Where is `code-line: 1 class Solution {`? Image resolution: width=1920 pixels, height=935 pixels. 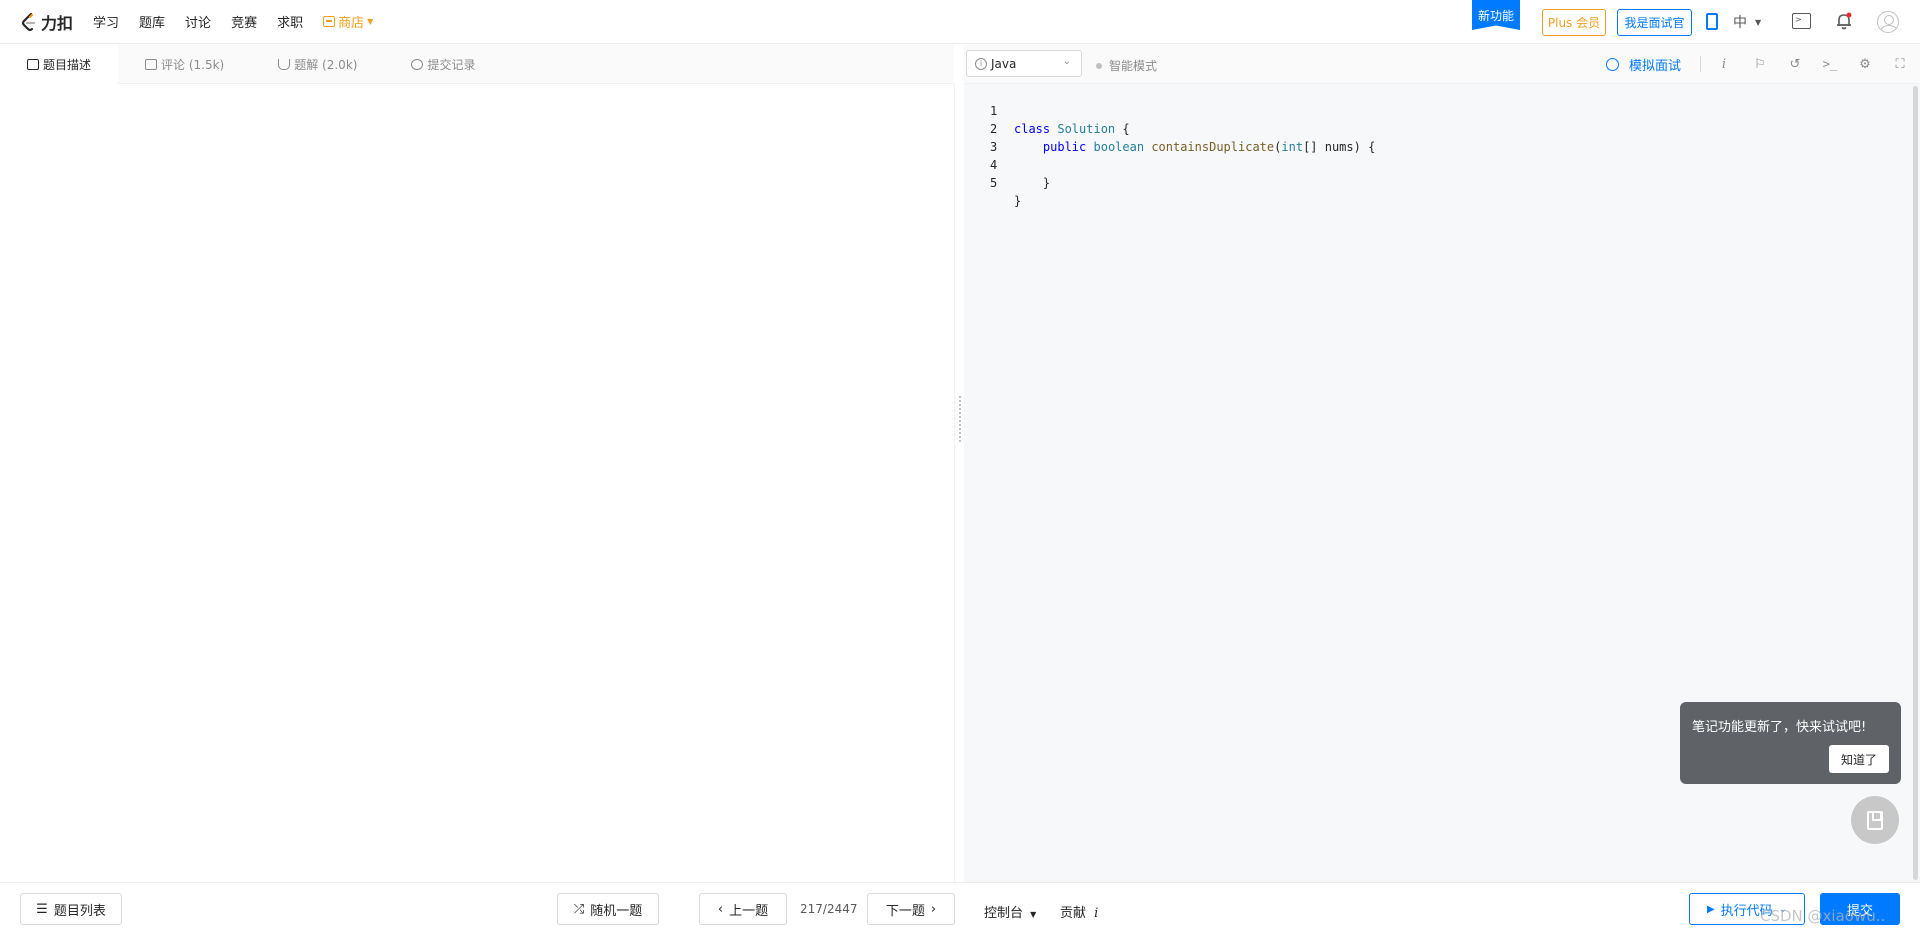
code-line: 1 class Solution { is located at coordinates (1047, 110).